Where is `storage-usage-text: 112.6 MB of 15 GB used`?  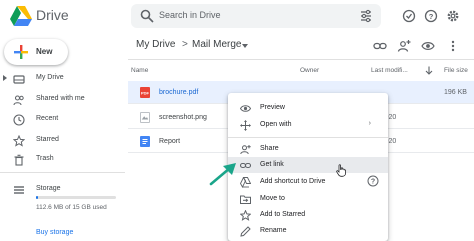
storage-usage-text: 112.6 MB of 15 GB used is located at coordinates (71, 207).